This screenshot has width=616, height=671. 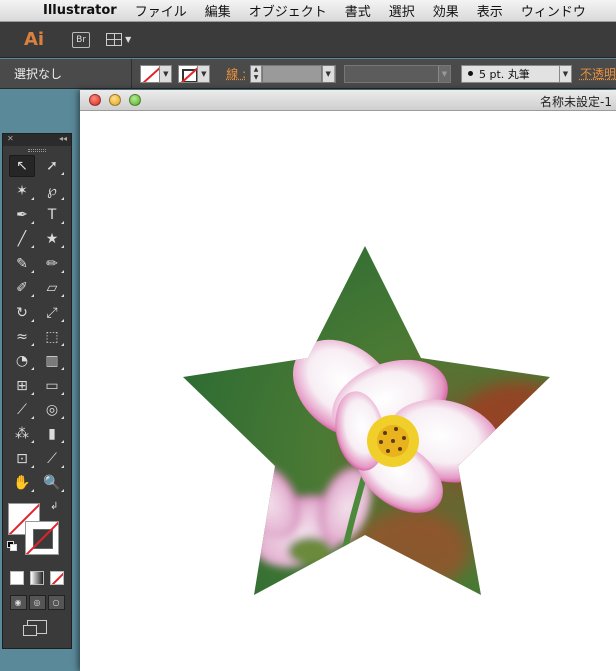 What do you see at coordinates (553, 10) in the screenshot?
I see `menu-window: ウィンドウ` at bounding box center [553, 10].